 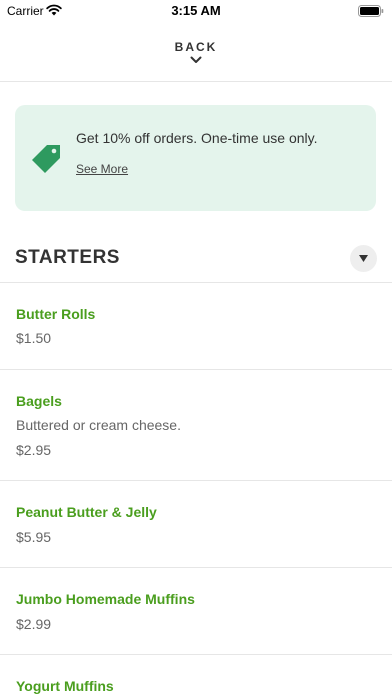 I want to click on caret-down-icon, so click(x=363, y=258).